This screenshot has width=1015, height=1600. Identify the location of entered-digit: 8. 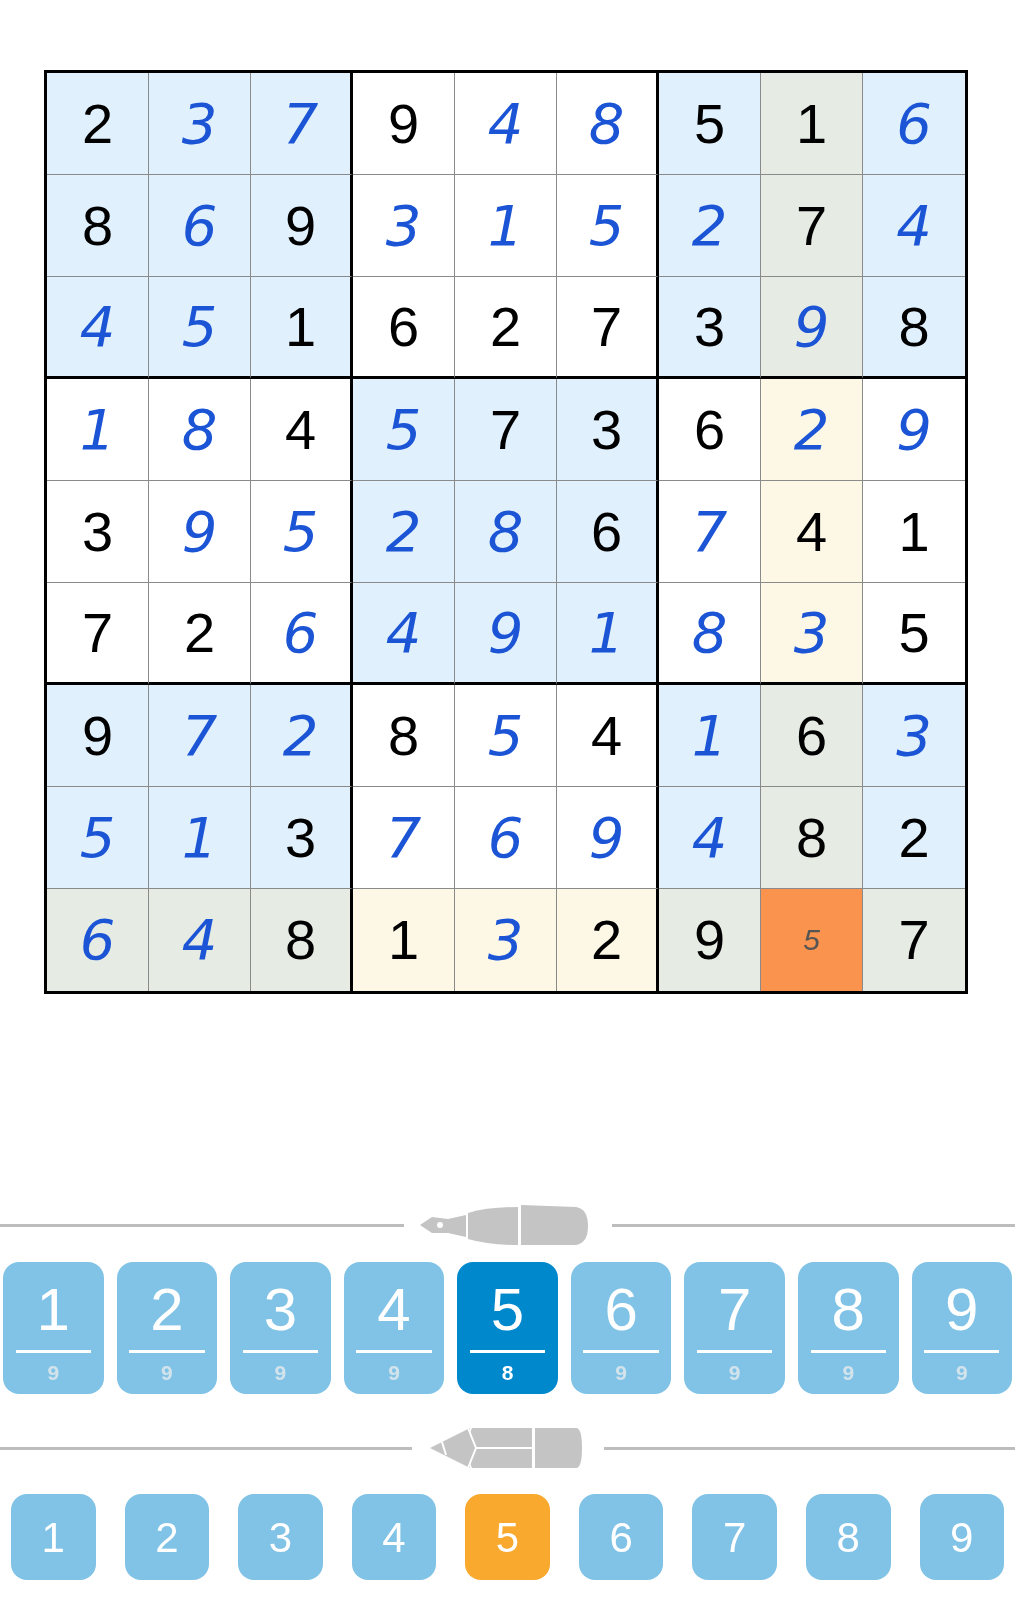
(709, 632).